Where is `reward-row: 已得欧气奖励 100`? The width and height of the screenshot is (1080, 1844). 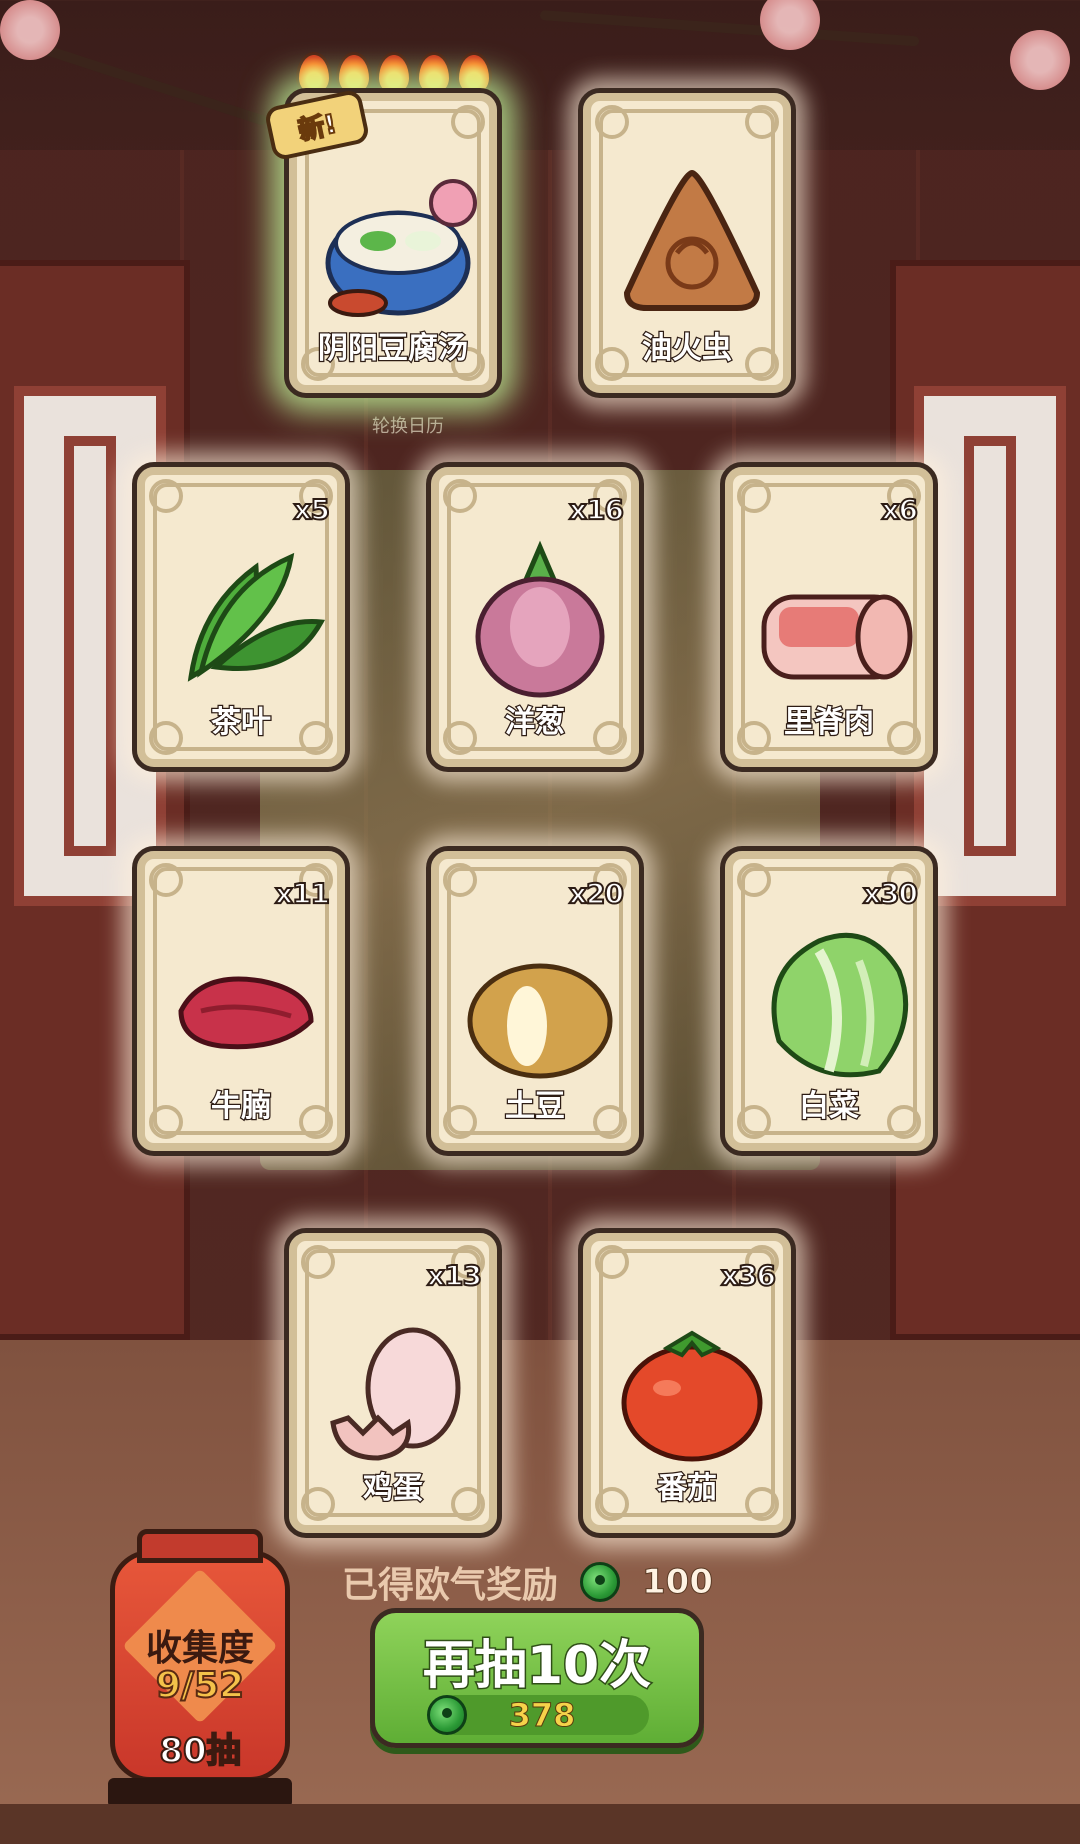 reward-row: 已得欧气奖励 100 is located at coordinates (527, 1582).